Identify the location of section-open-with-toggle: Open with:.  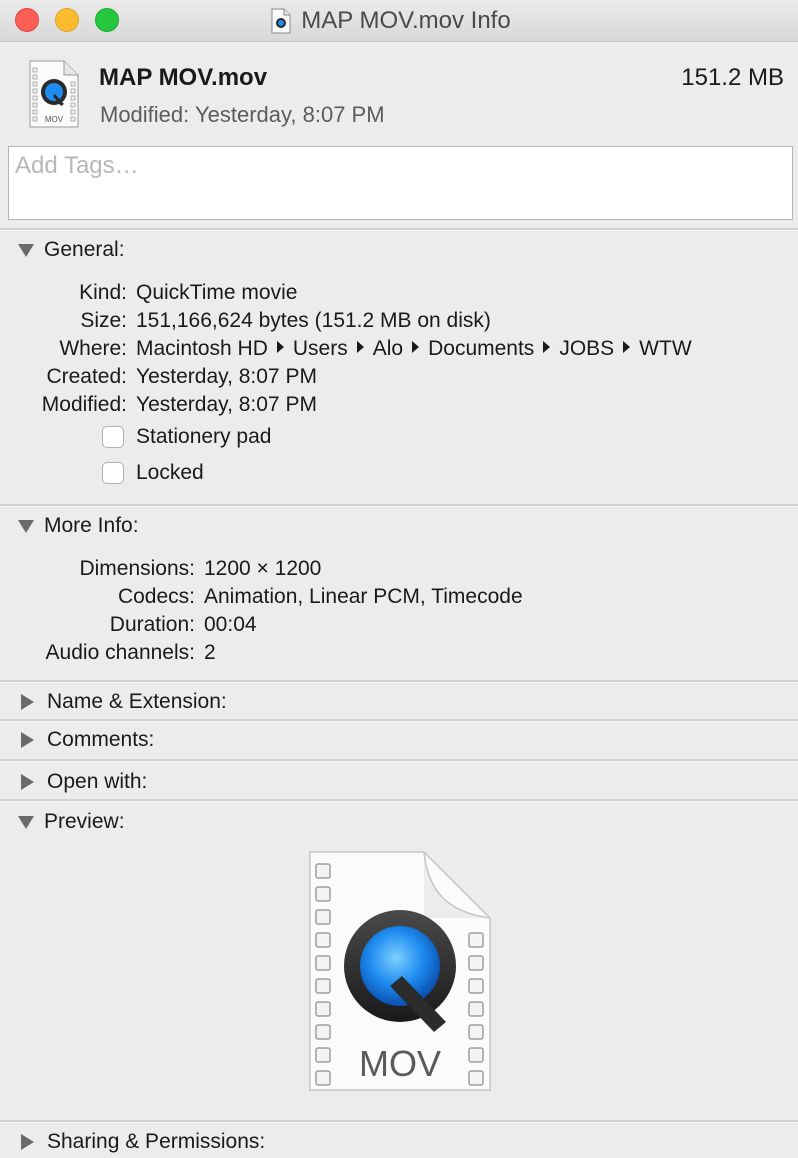
(82, 782).